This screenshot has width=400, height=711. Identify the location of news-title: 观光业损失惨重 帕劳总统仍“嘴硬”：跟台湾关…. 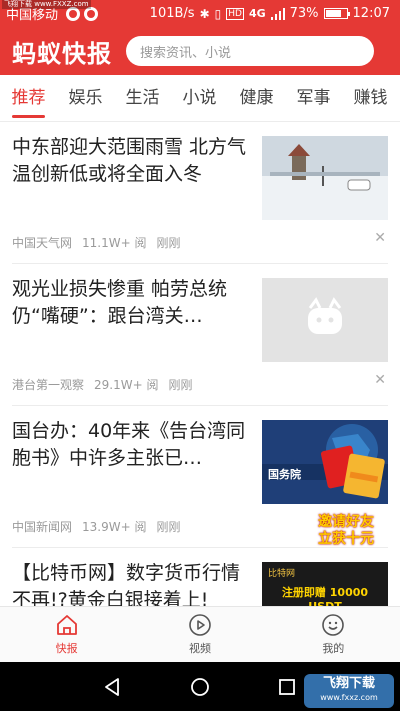
(130, 303).